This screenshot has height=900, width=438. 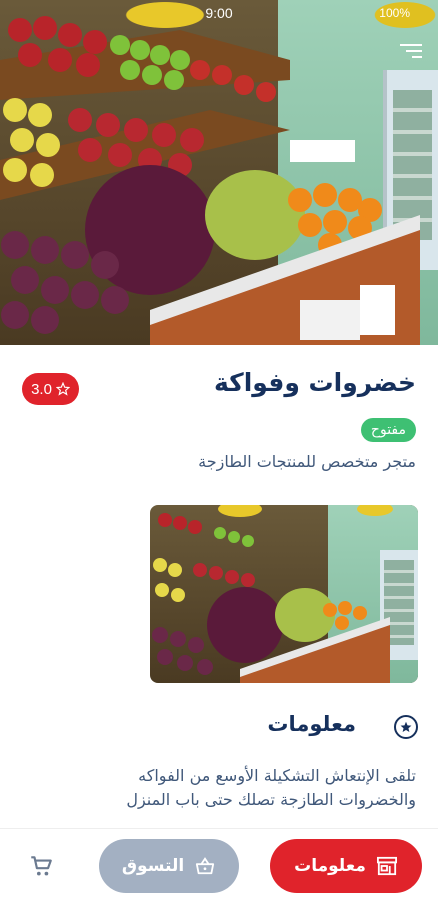 I want to click on basket-icon, so click(x=205, y=866).